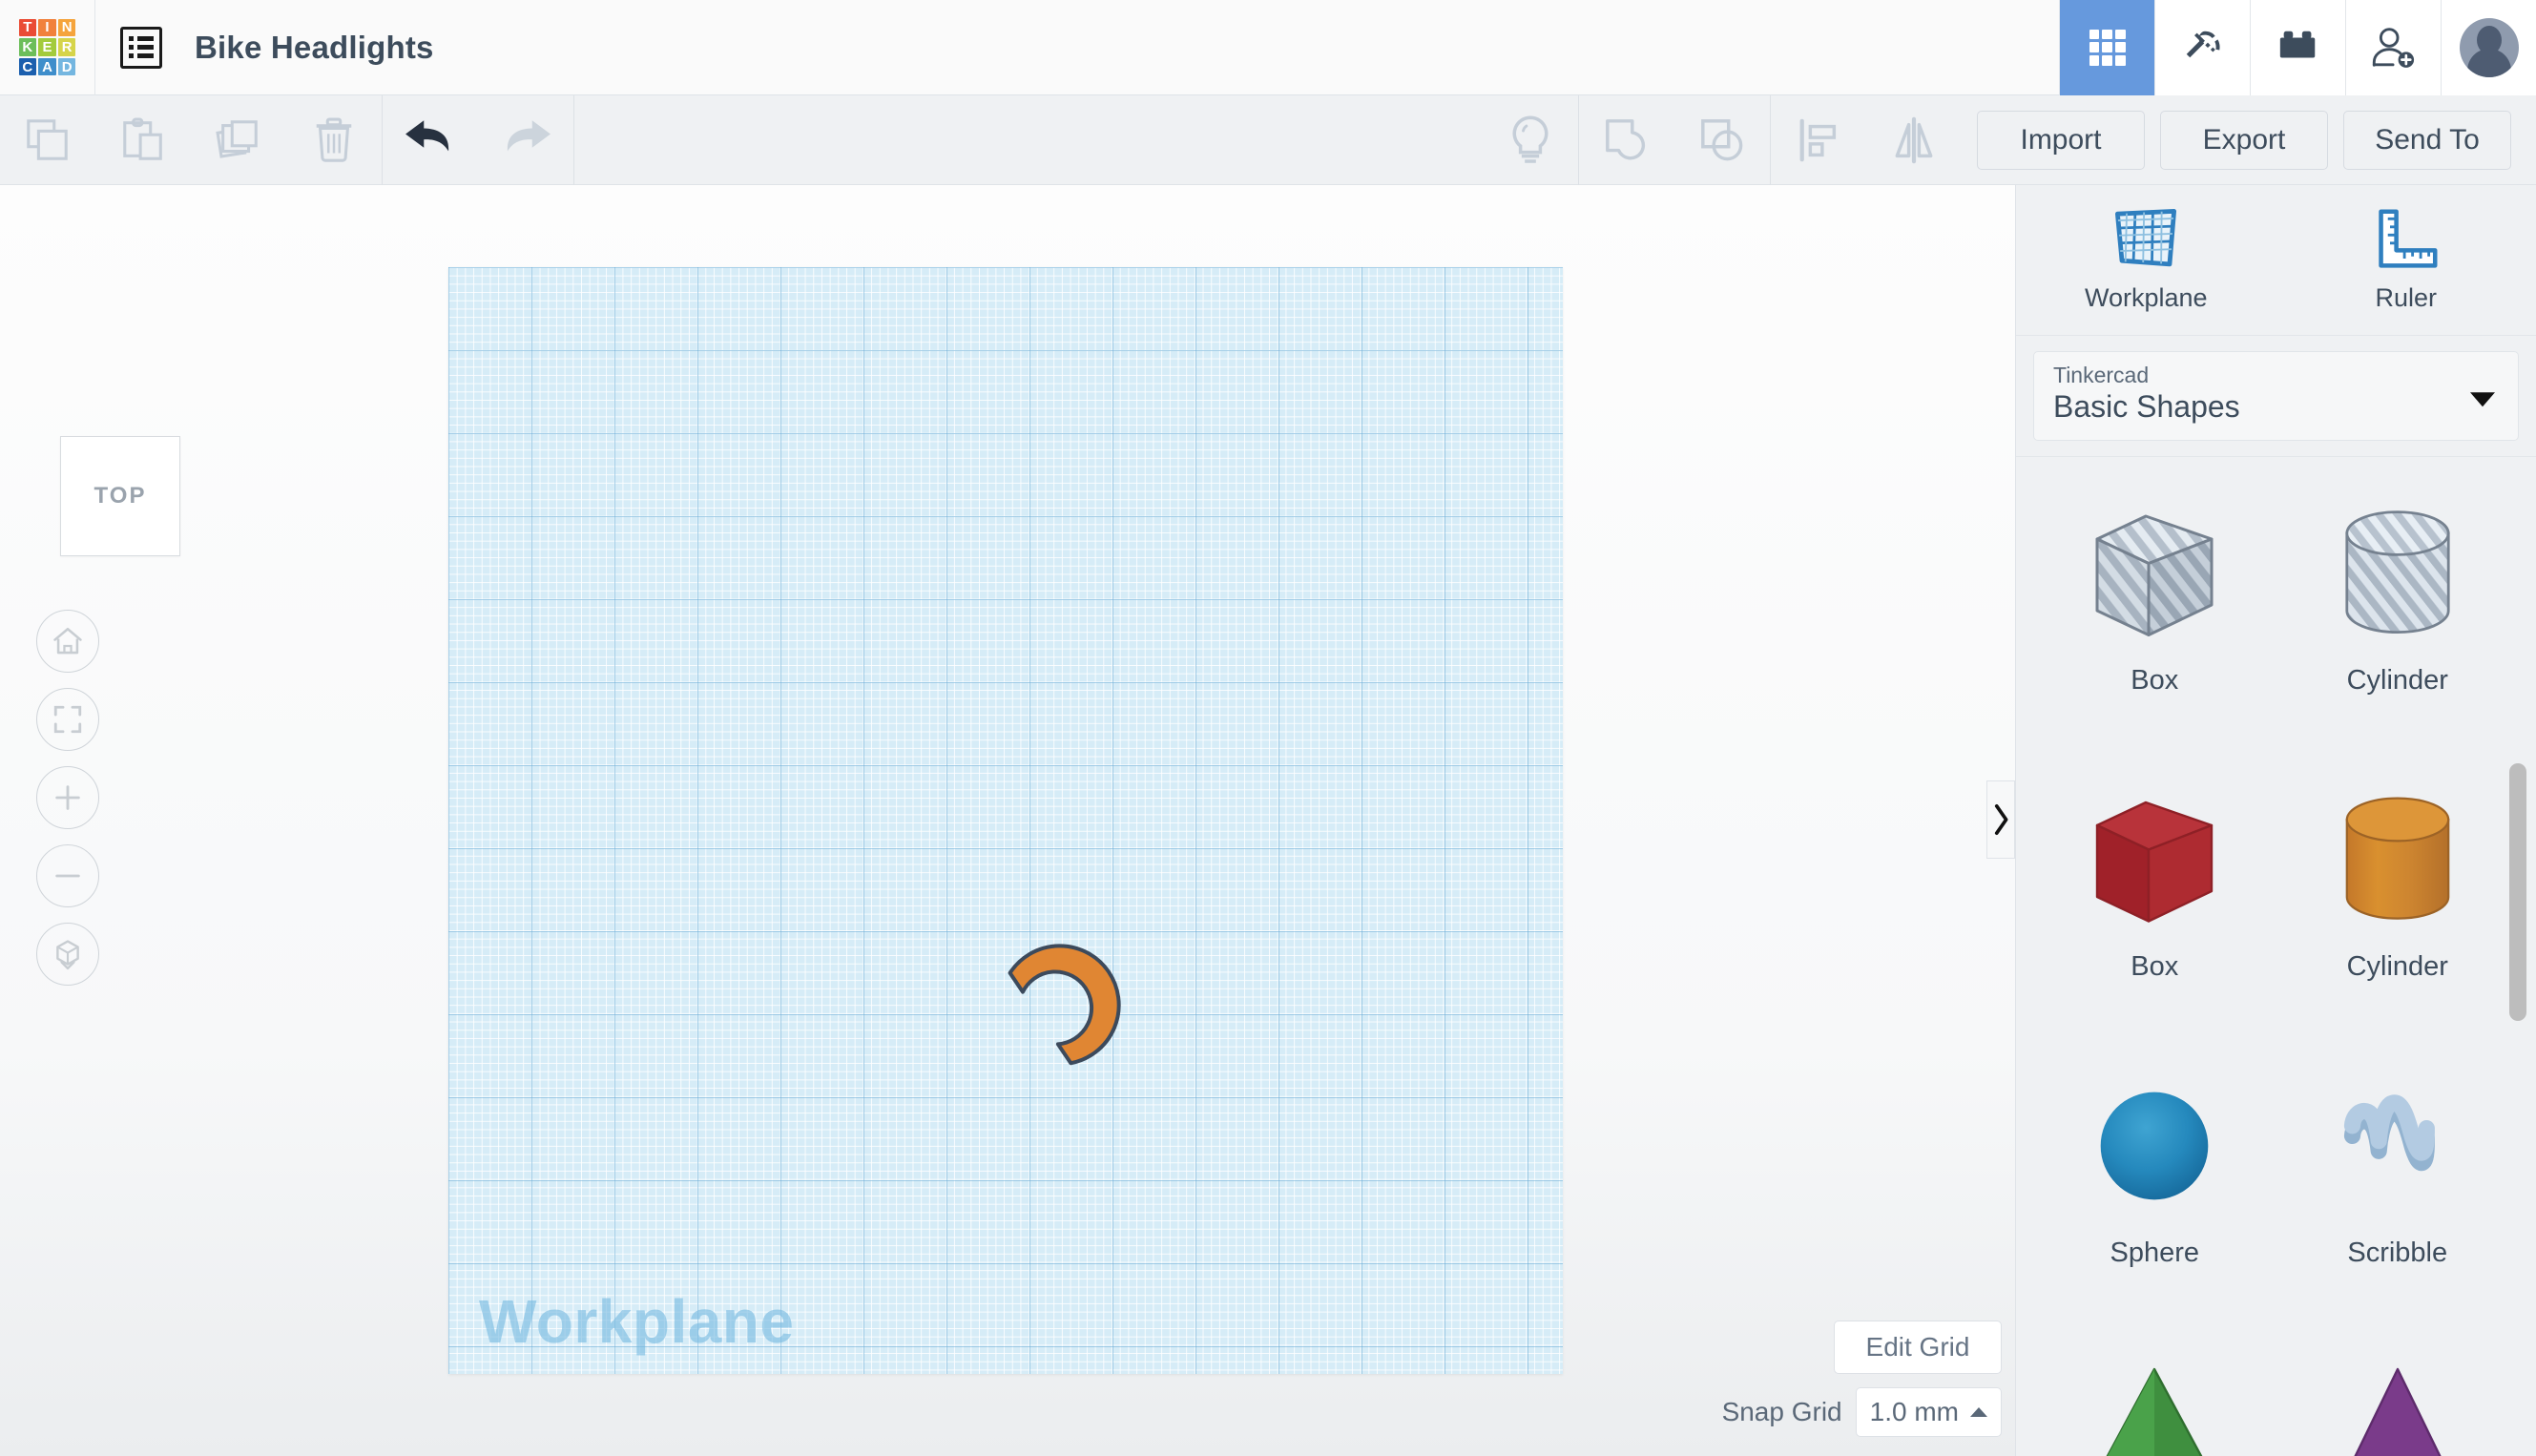 This screenshot has width=2536, height=1456. I want to click on duplicate-icon, so click(237, 138).